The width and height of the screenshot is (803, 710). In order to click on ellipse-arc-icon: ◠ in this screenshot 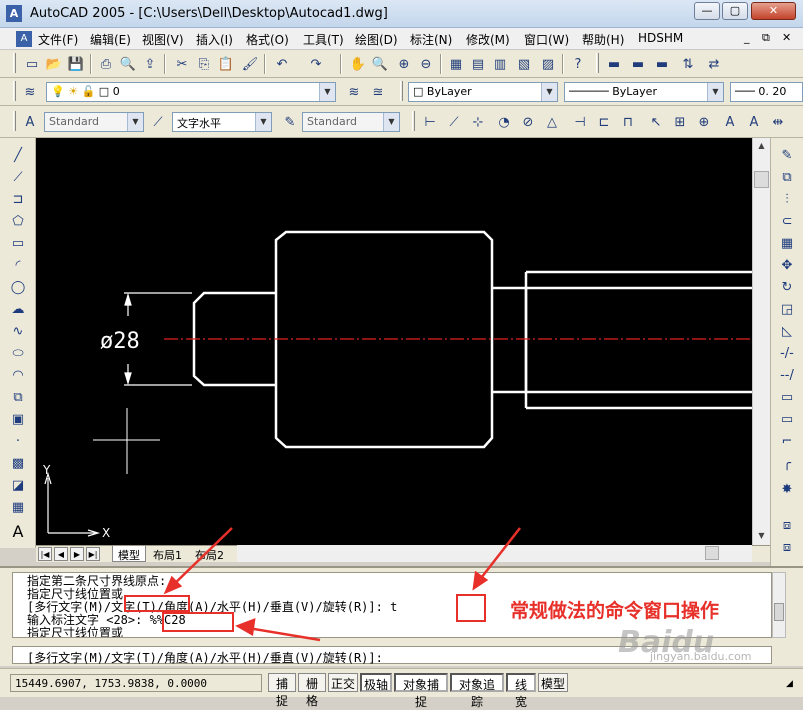, I will do `click(18, 375)`.